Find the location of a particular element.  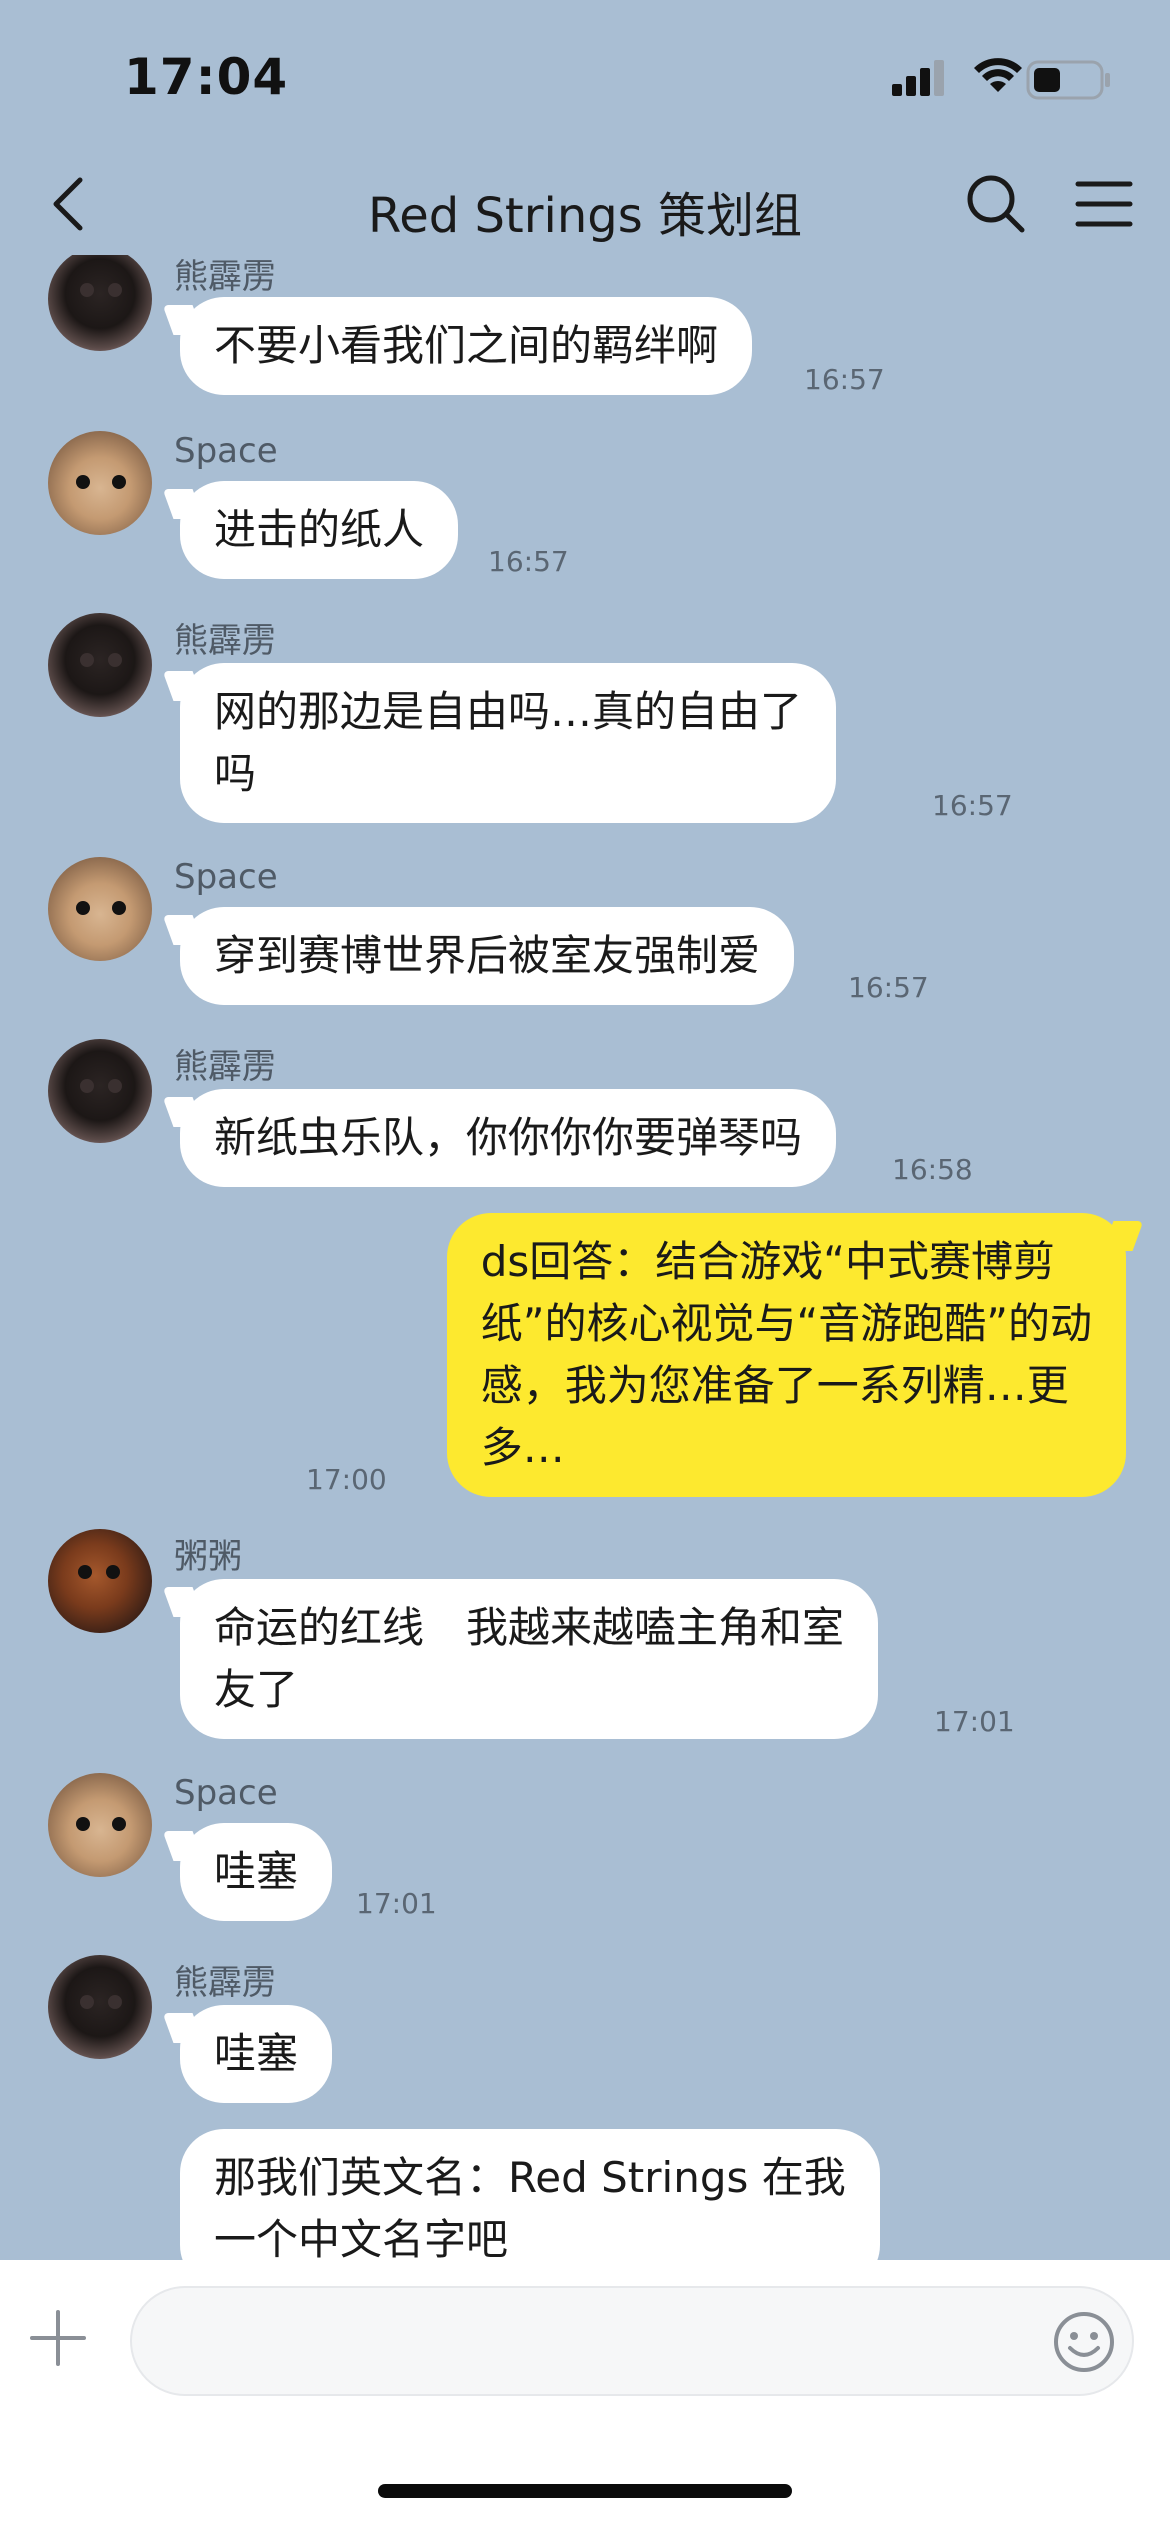

message-text-line: 命运的红线 我越来越嗑主角和室 is located at coordinates (529, 1627).